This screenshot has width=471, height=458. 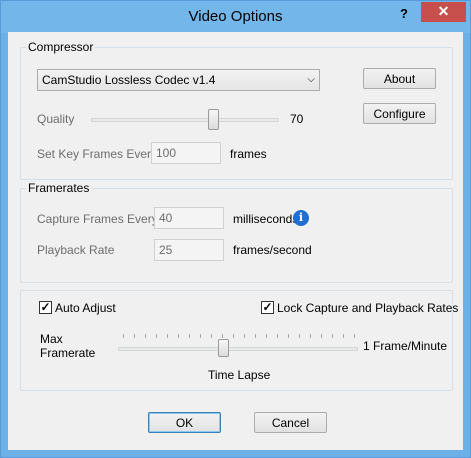 I want to click on keyframes-label: Set Key Frames Every, so click(x=97, y=154).